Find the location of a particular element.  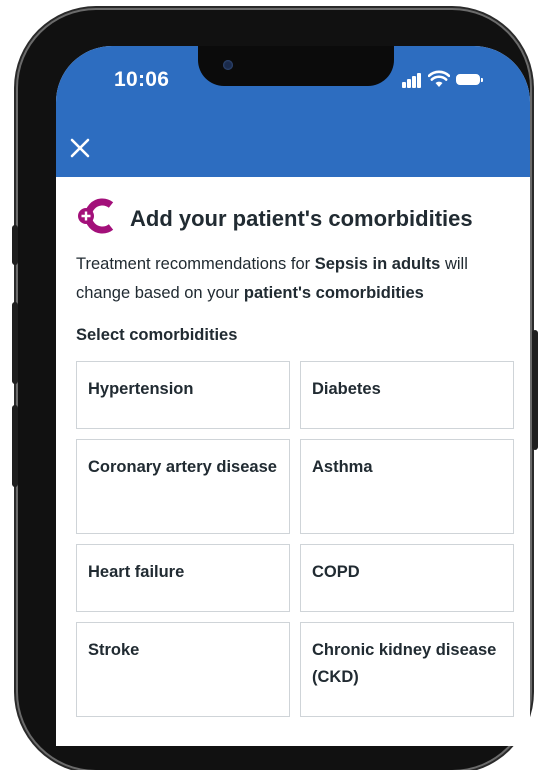

status-time: 10:06 is located at coordinates (142, 79).